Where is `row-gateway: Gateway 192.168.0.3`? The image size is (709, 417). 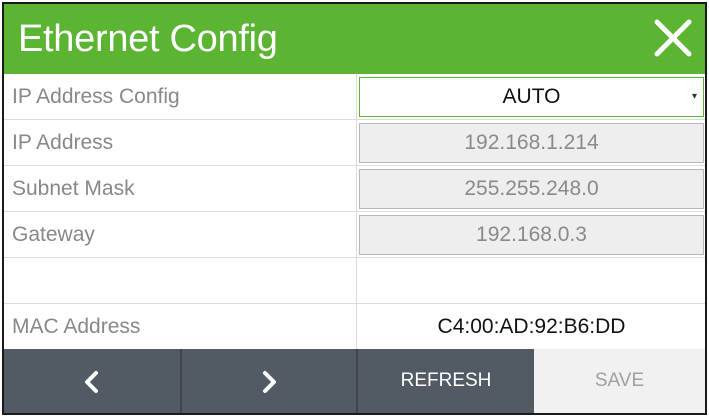 row-gateway: Gateway 192.168.0.3 is located at coordinates (354, 235).